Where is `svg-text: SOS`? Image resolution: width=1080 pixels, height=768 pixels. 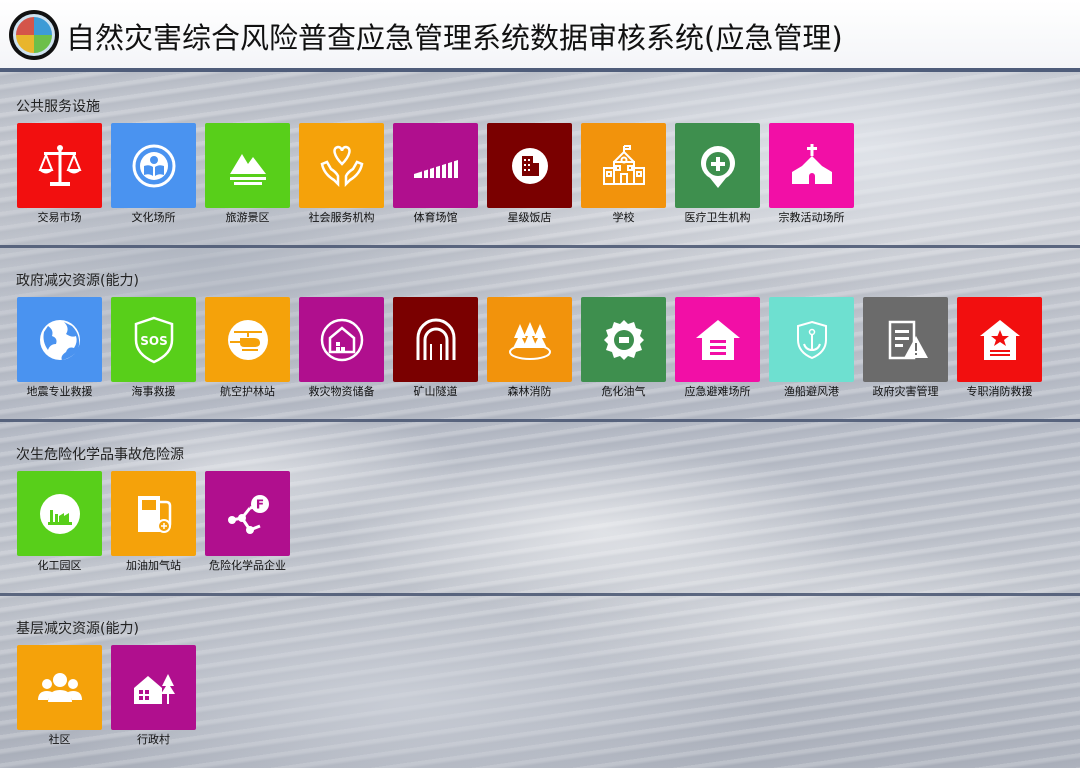
svg-text: SOS is located at coordinates (154, 341).